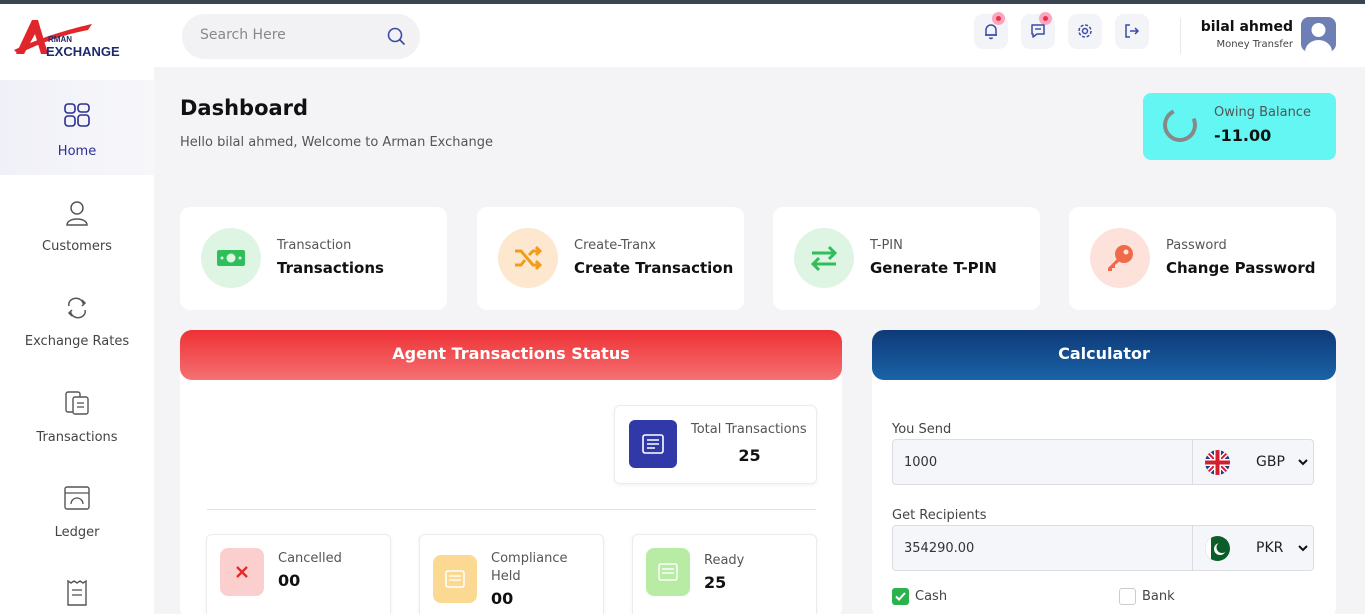 This screenshot has width=1365, height=614. Describe the element at coordinates (77, 213) in the screenshot. I see `user-icon` at that location.